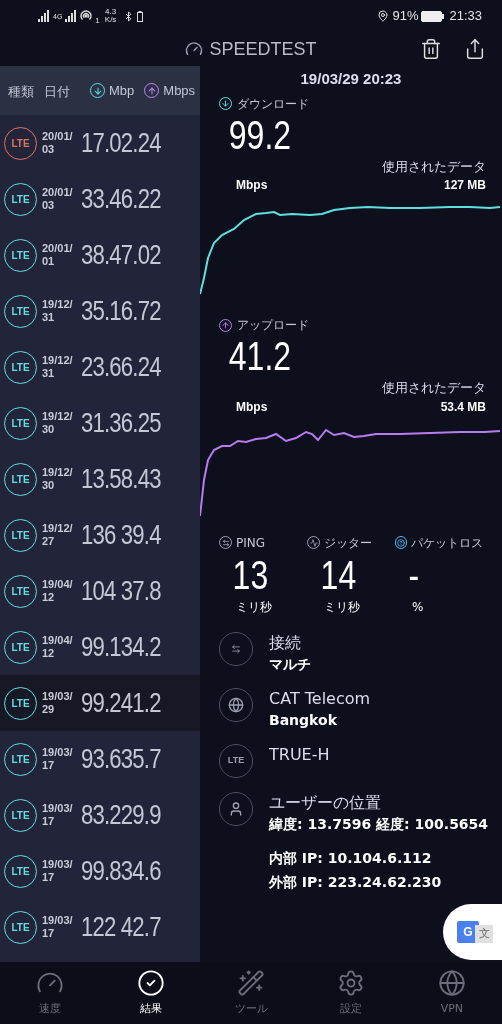 The width and height of the screenshot is (502, 1024). What do you see at coordinates (356, 882) in the screenshot?
I see `ip-address: 外部 IP: 223.24.62.230` at bounding box center [356, 882].